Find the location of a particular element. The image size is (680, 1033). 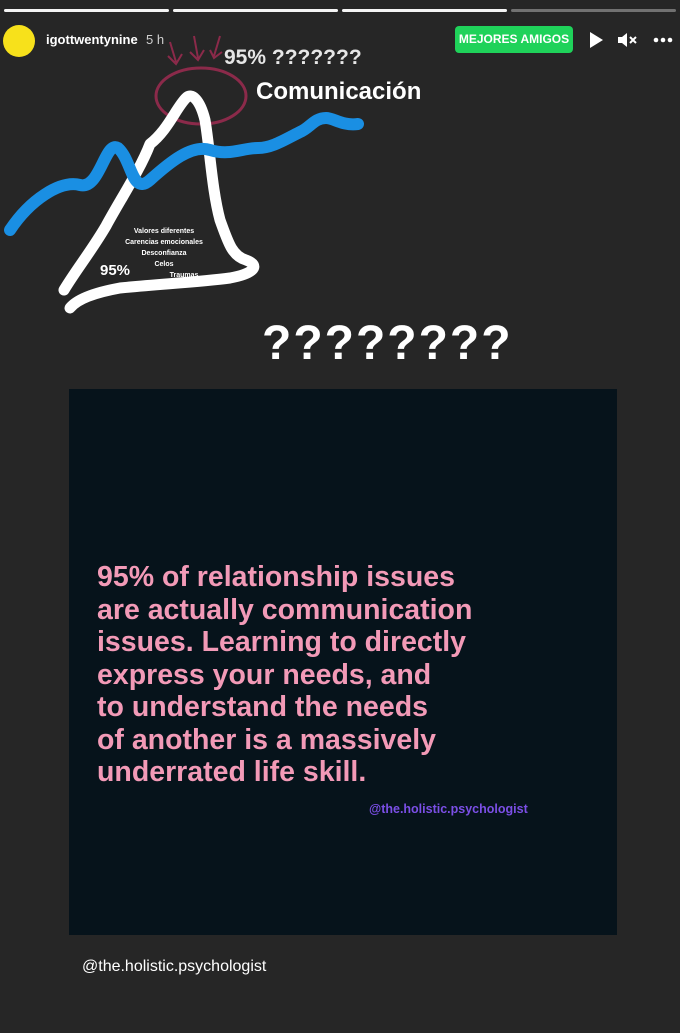

communication-label: Comunicación is located at coordinates (339, 91).